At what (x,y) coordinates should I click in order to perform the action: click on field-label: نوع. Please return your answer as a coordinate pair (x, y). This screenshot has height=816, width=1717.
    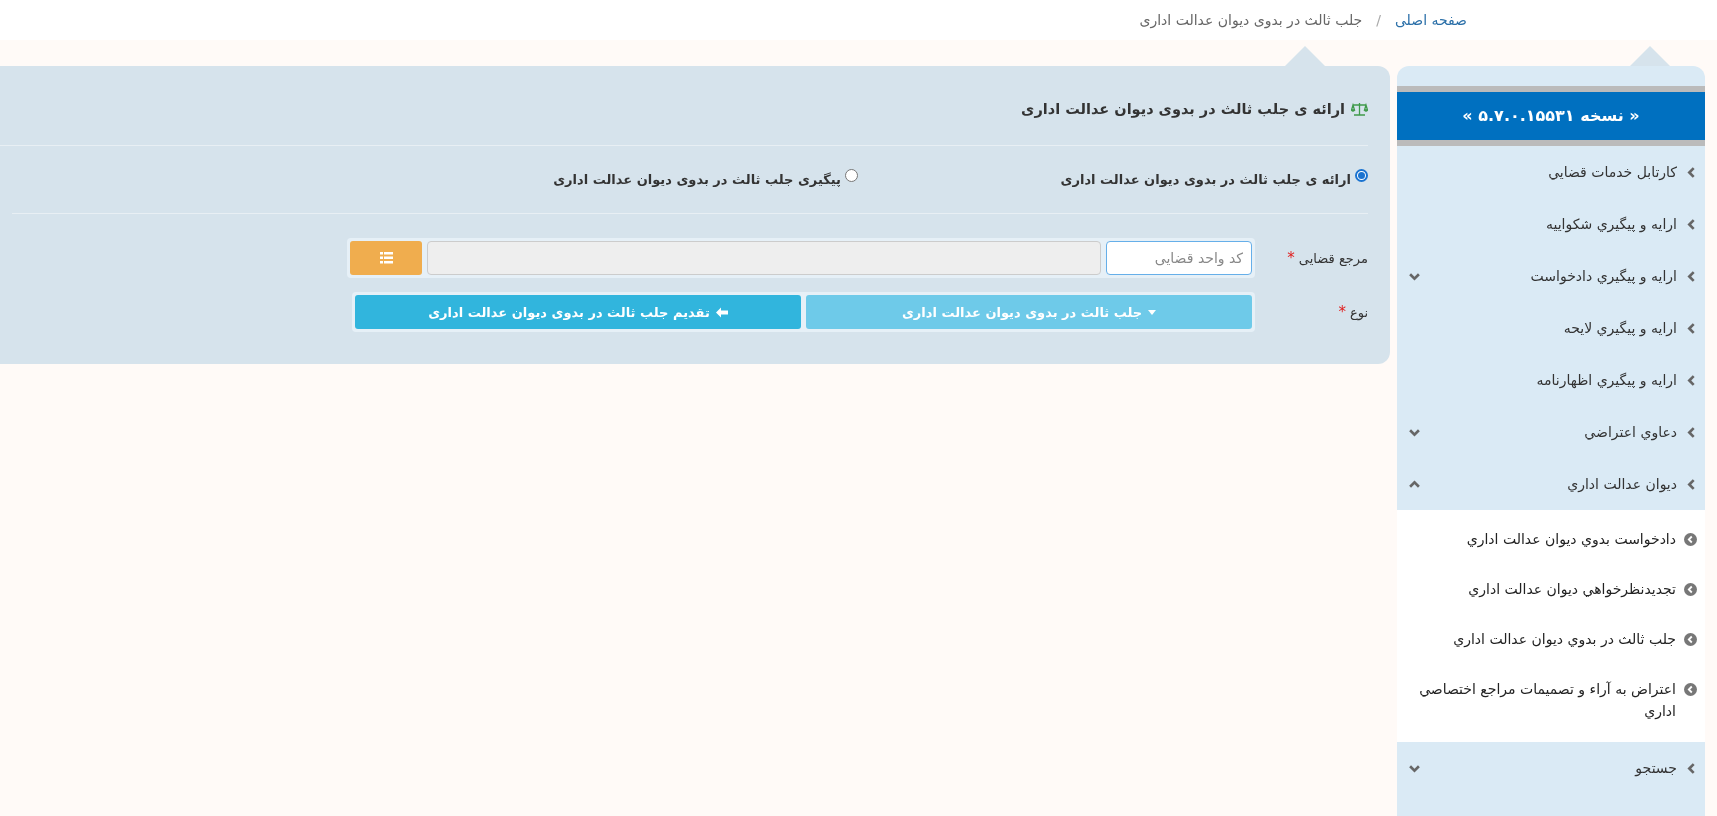
    Looking at the image, I should click on (1358, 312).